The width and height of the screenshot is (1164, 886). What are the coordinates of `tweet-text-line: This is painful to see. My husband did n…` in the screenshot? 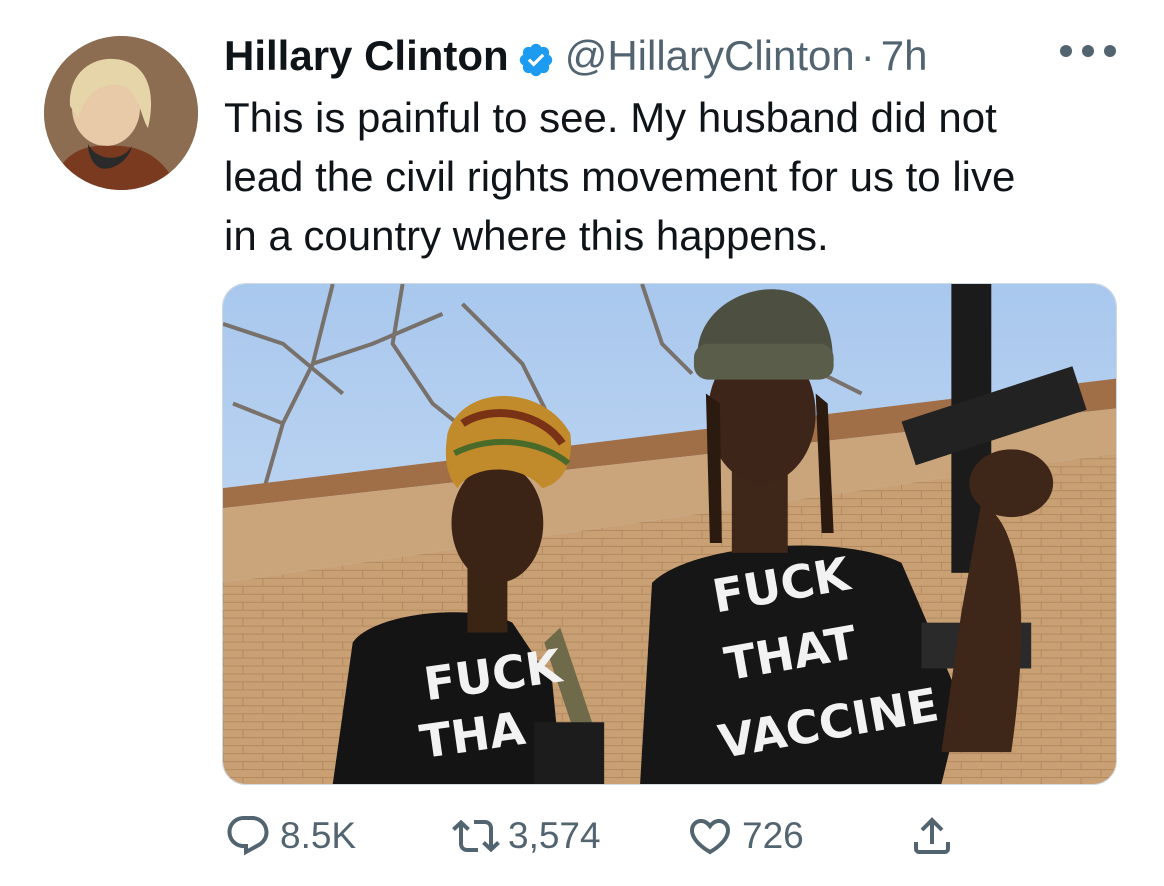 It's located at (610, 117).